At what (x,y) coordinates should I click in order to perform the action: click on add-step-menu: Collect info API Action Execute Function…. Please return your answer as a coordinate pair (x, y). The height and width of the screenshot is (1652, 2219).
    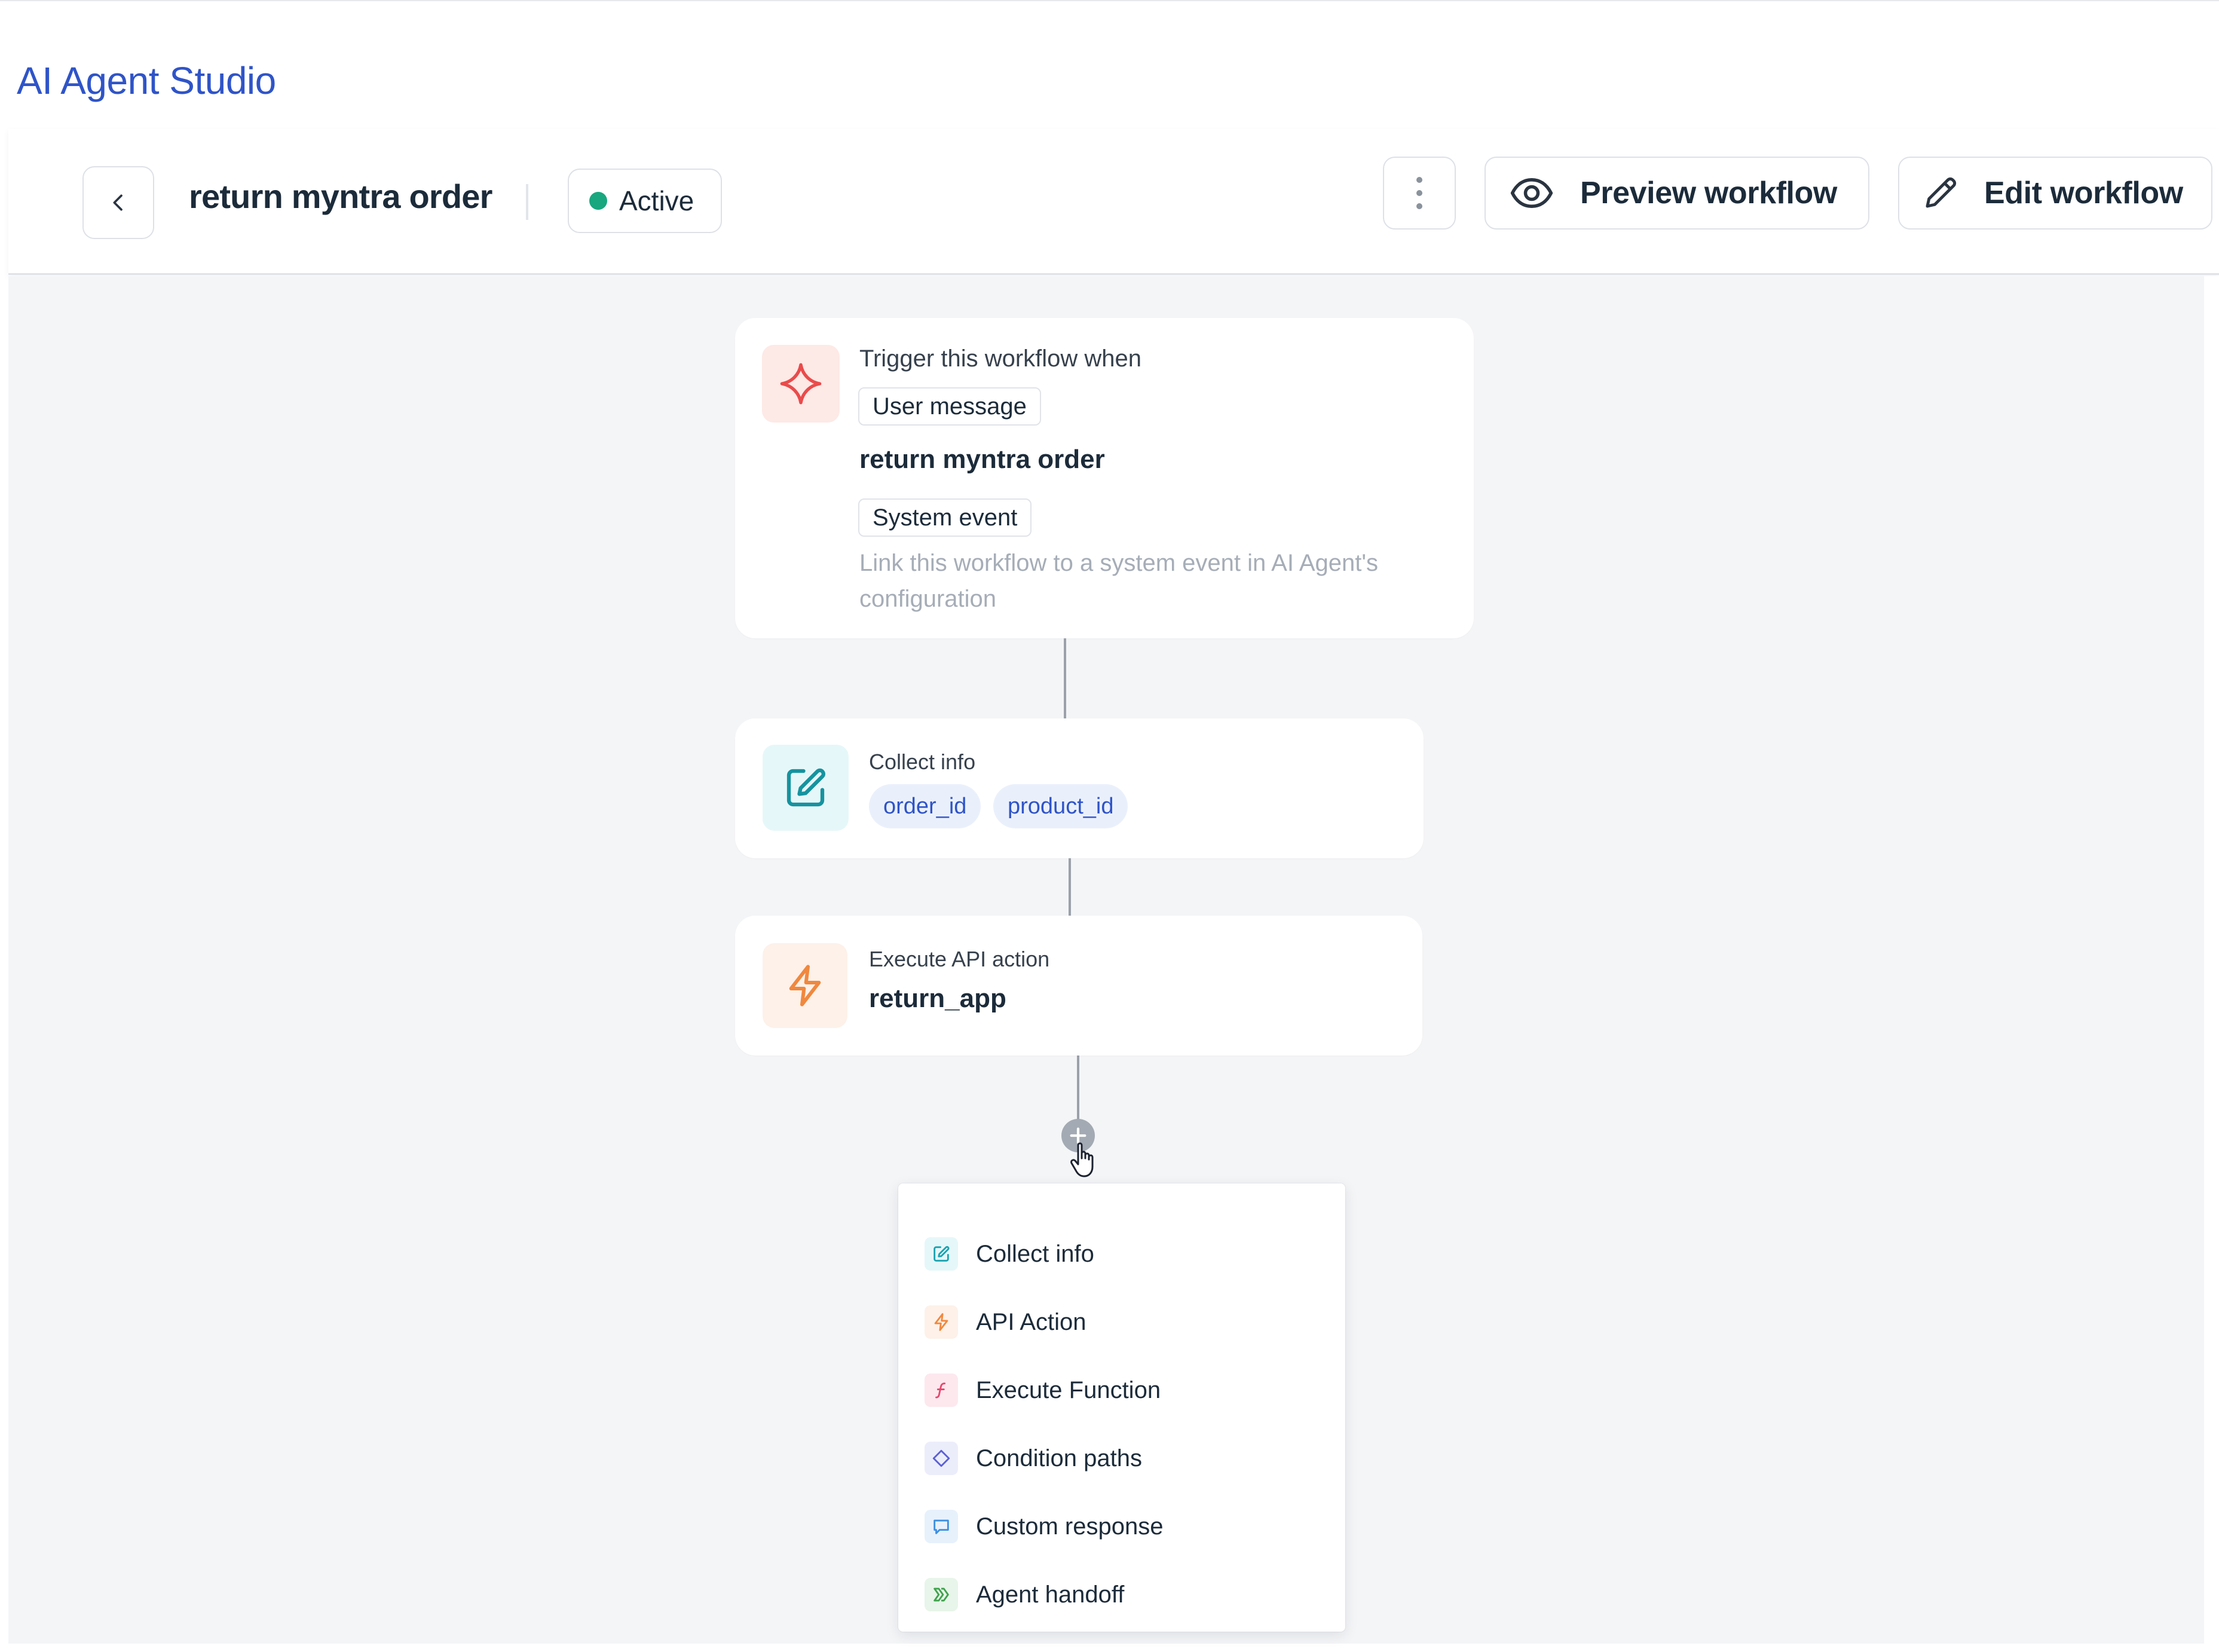
    Looking at the image, I should click on (1121, 1407).